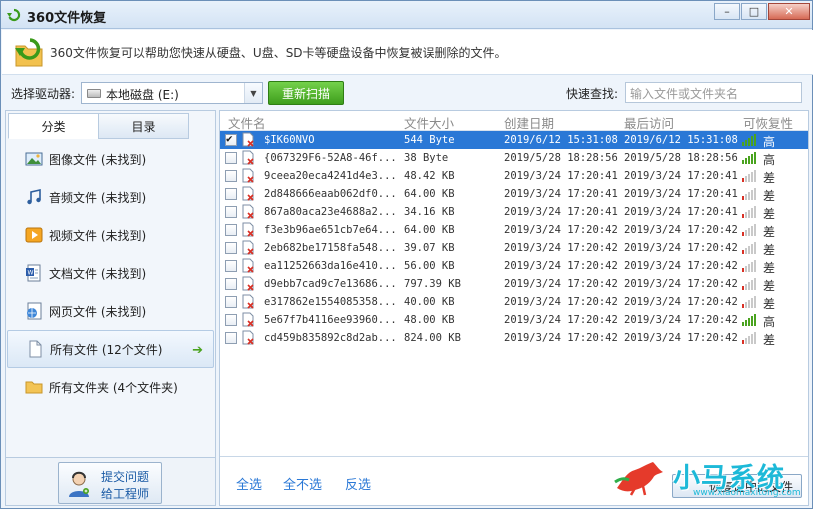 The image size is (813, 509). Describe the element at coordinates (98, 197) in the screenshot. I see `category-label: 音频文件 (未找到)` at that location.